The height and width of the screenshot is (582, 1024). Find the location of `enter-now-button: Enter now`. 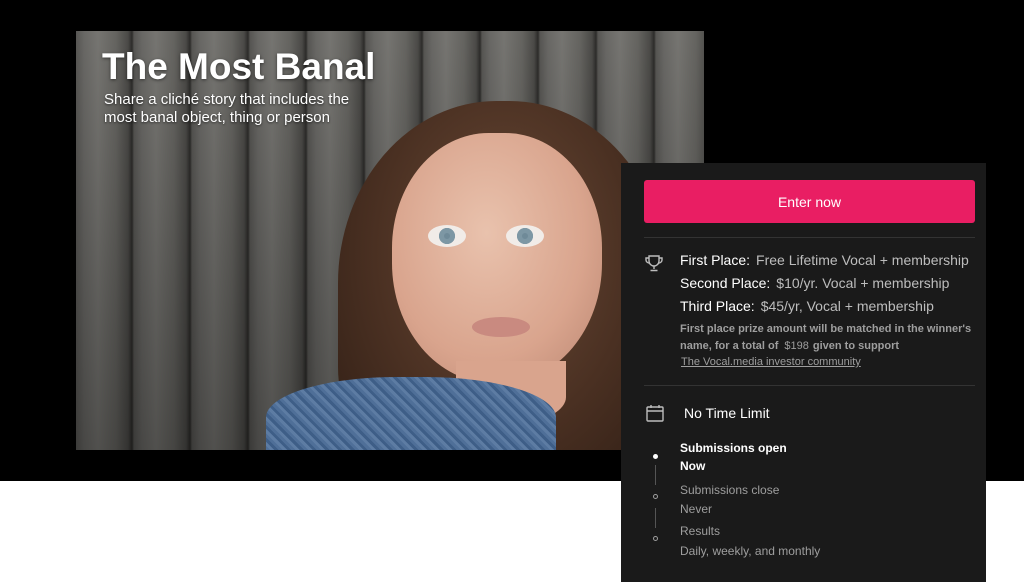

enter-now-button: Enter now is located at coordinates (809, 201).